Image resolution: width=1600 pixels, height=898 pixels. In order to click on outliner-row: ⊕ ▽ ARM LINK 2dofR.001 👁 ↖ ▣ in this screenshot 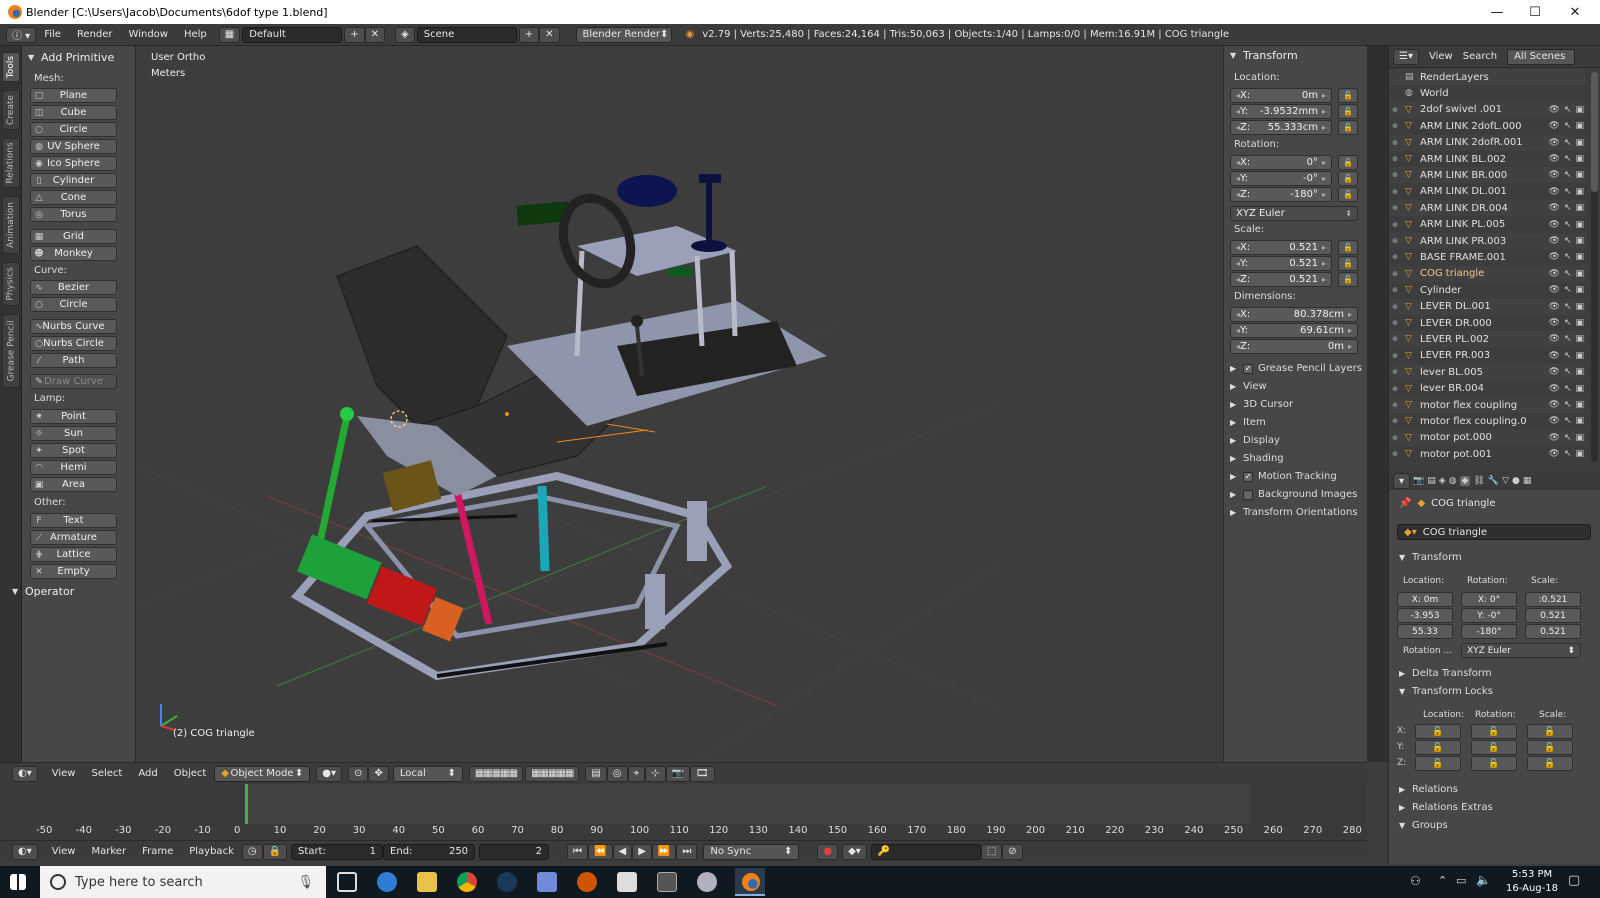, I will do `click(1487, 142)`.